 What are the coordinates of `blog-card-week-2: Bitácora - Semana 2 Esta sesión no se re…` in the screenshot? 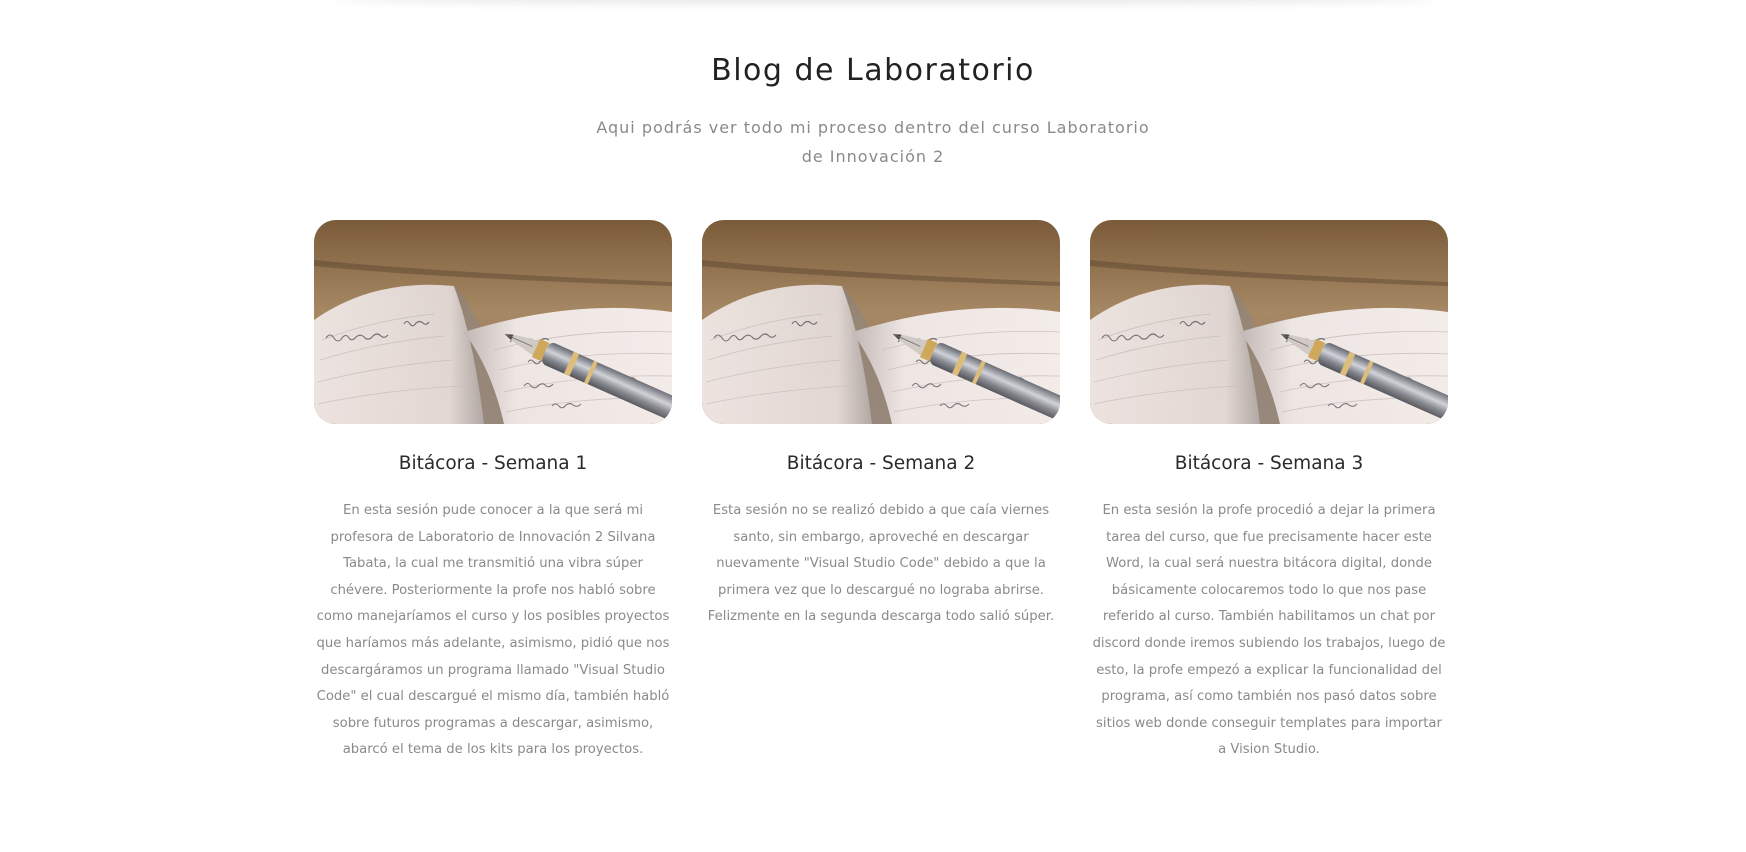 It's located at (881, 425).